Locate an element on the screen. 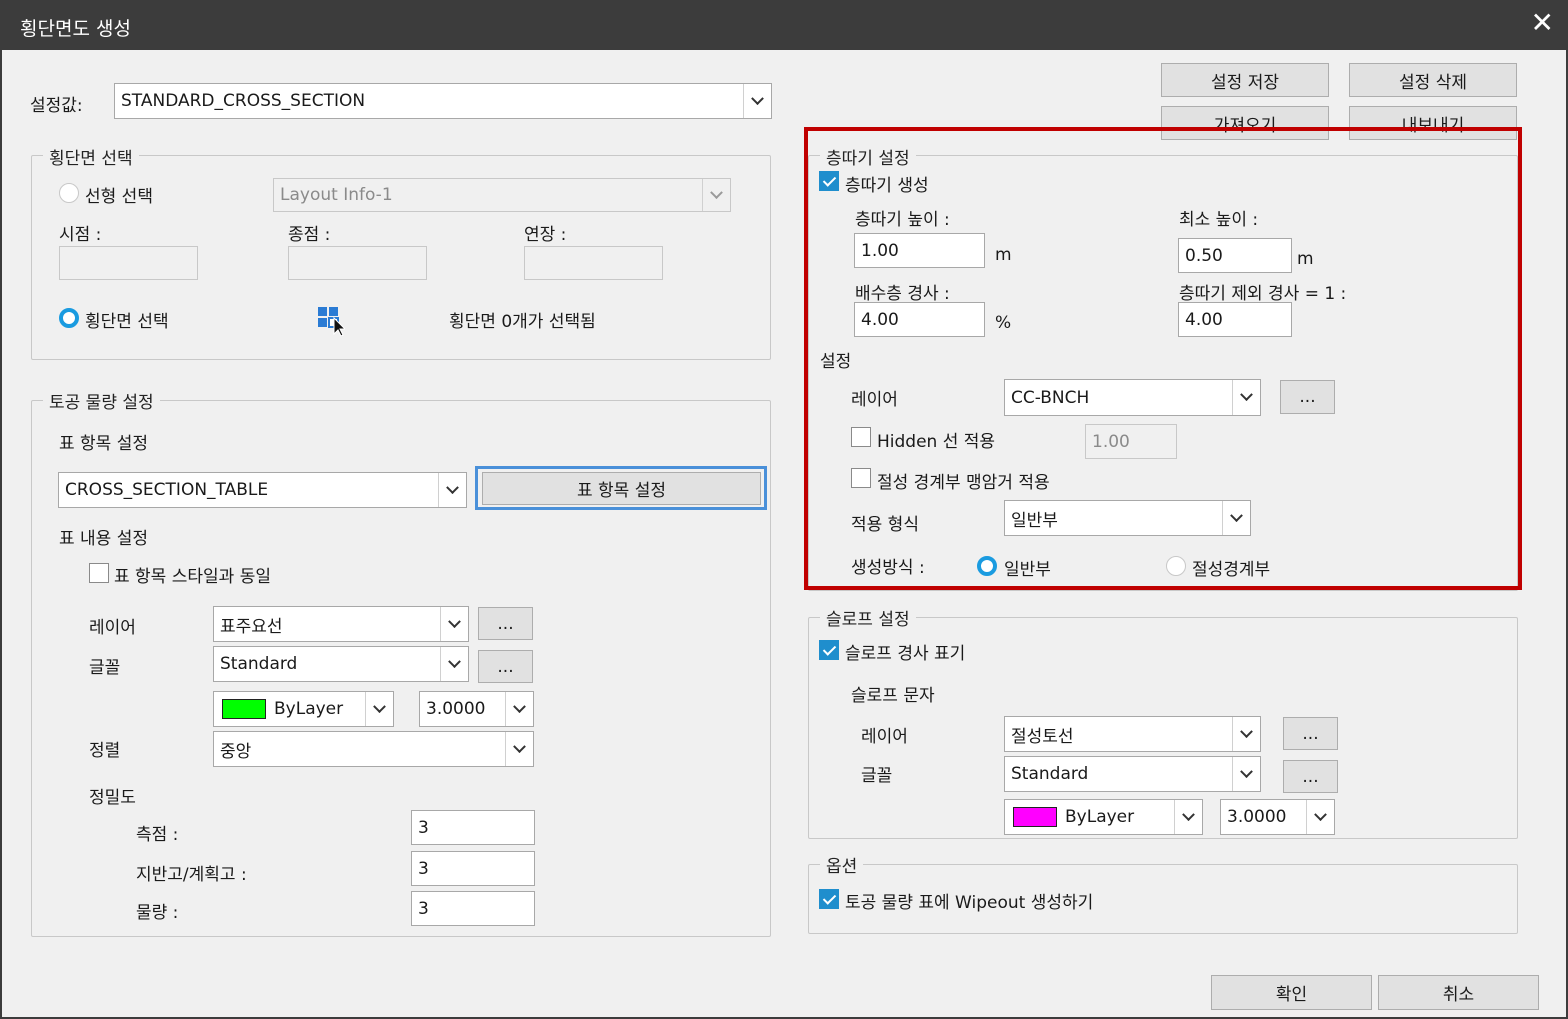 The image size is (1568, 1019). station-input: 3 is located at coordinates (473, 827).